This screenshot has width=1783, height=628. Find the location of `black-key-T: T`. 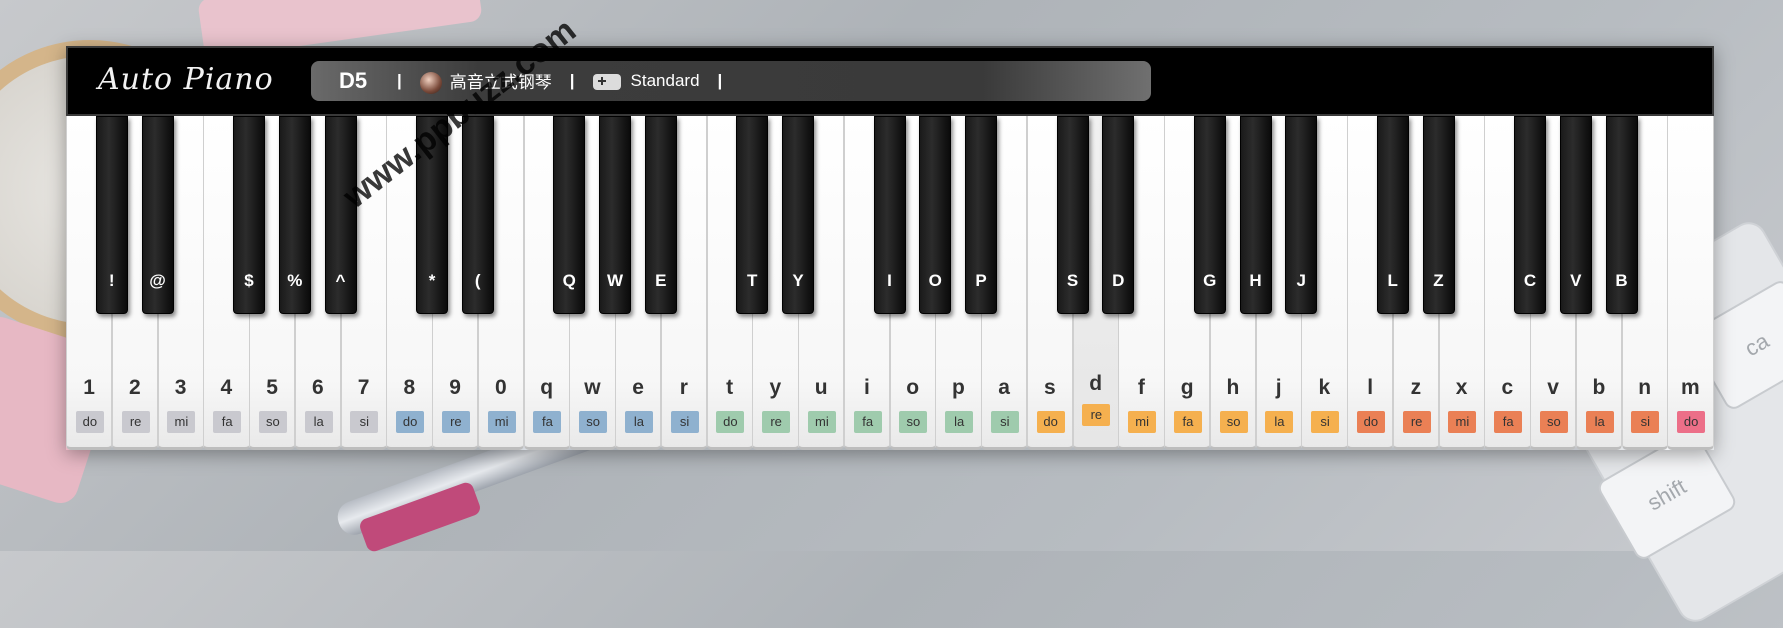

black-key-T: T is located at coordinates (752, 215).